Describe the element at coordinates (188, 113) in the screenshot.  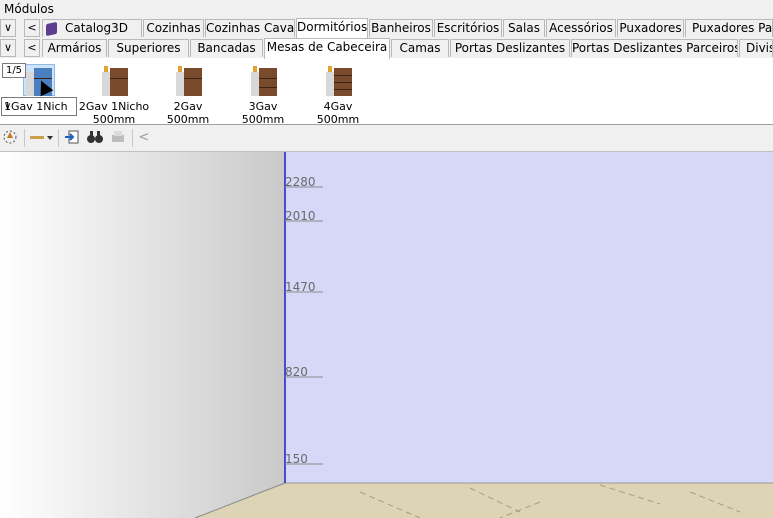
I see `module-label: 2Gav 500mm` at that location.